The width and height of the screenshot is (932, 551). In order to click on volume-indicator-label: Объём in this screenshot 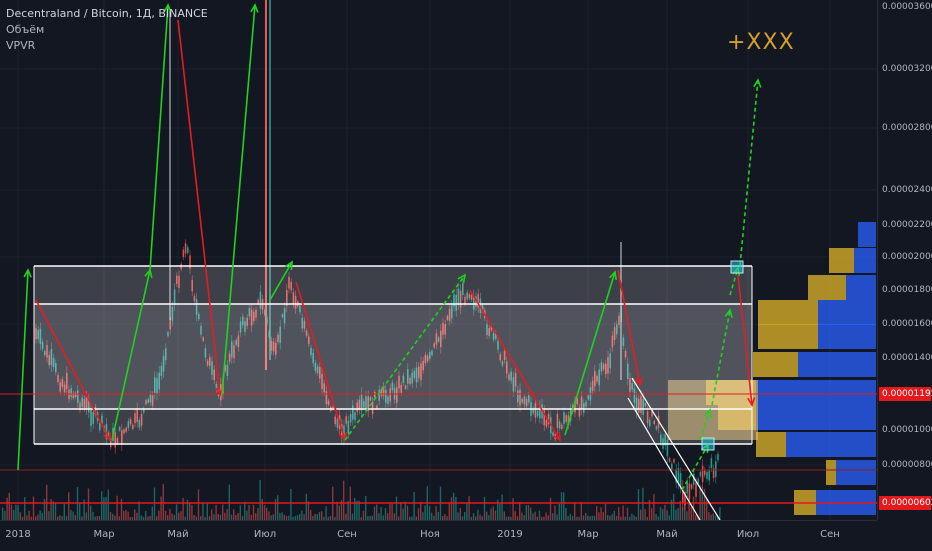, I will do `click(107, 30)`.